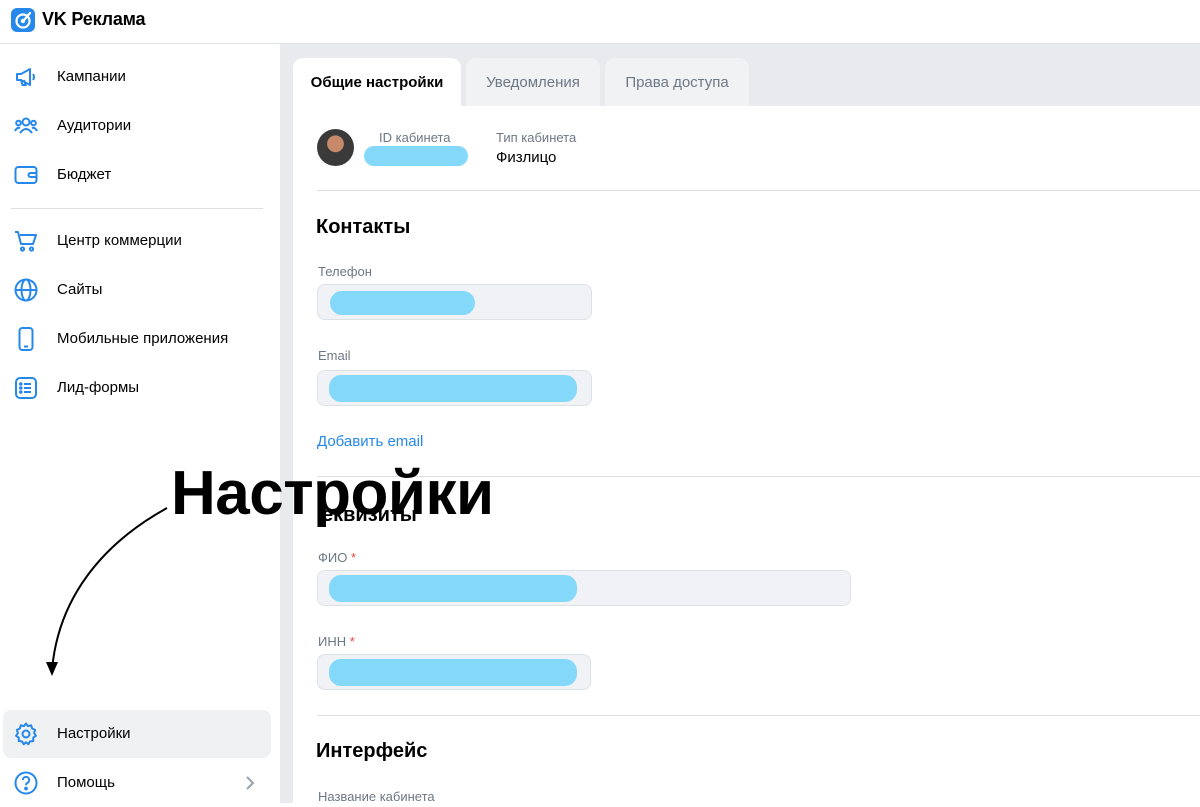 This screenshot has height=807, width=1200. Describe the element at coordinates (137, 734) in the screenshot. I see `sidebar-item-settings: Настройки` at that location.